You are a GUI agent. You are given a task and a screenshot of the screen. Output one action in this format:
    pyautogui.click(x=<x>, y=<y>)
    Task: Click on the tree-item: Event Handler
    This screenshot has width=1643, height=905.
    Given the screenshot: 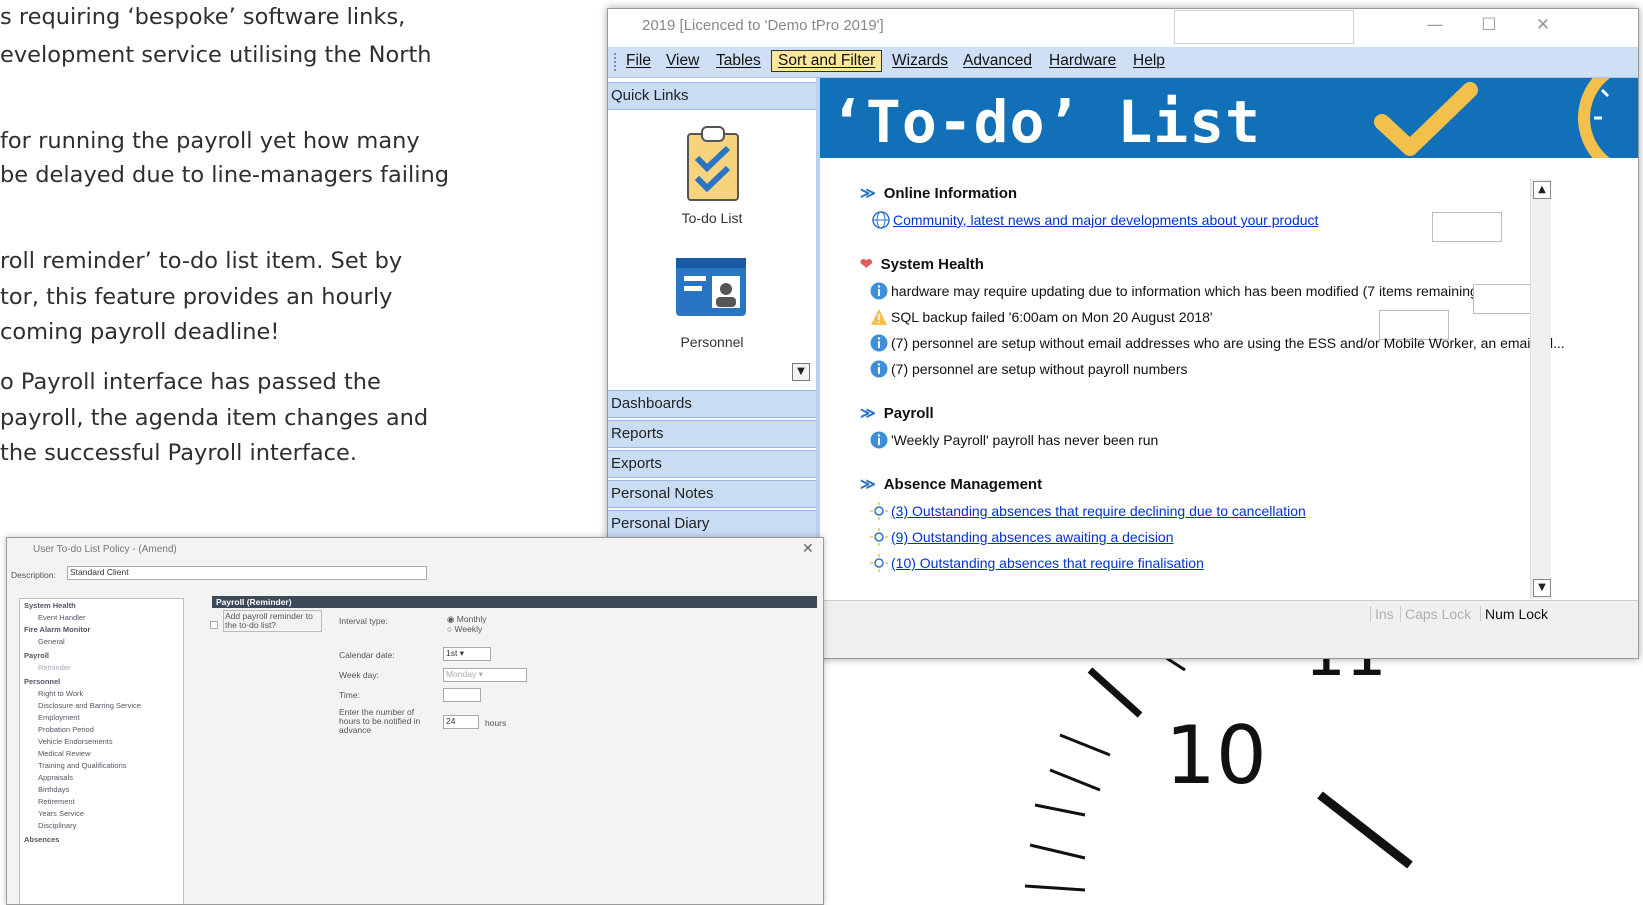 What is the action you would take?
    pyautogui.click(x=62, y=617)
    